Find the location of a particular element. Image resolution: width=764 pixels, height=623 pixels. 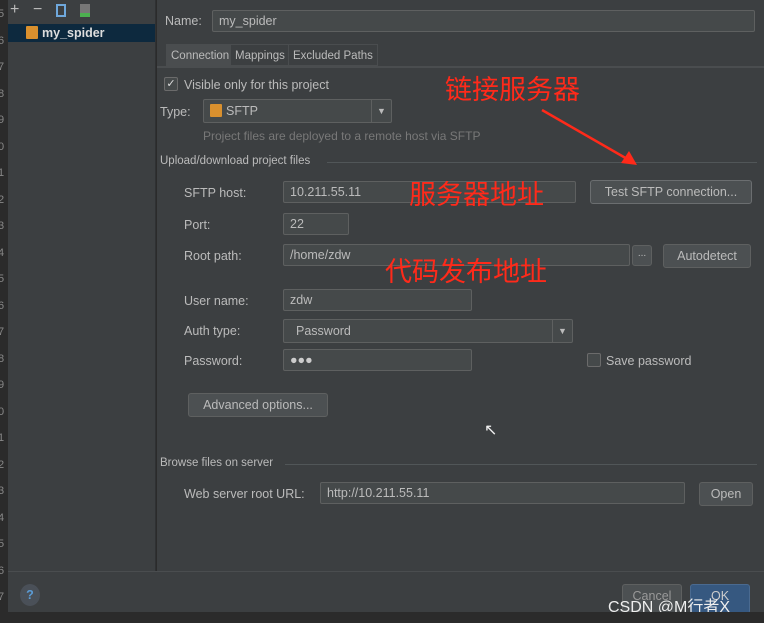

tab-excluded-paths: Excluded Paths is located at coordinates (333, 55).